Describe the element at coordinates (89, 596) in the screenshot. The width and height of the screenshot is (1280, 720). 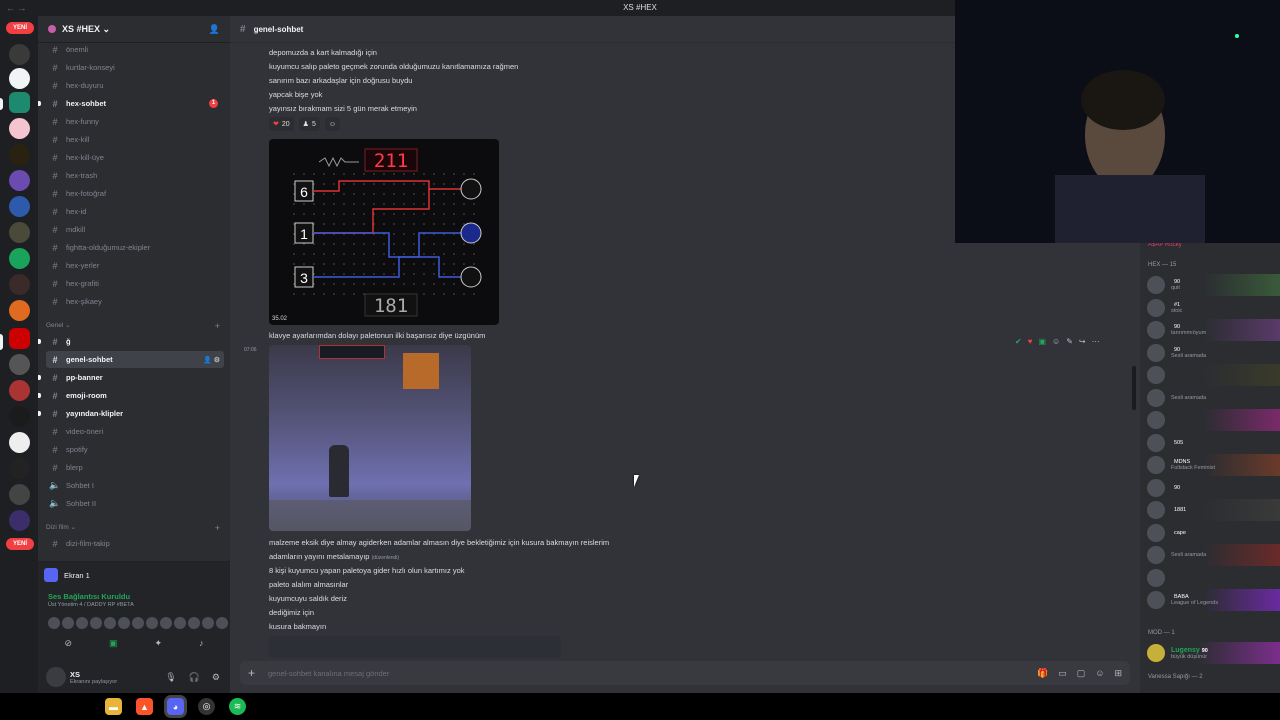
I see `voice-connected-status: Ses Bağlantısı Kuruldu` at that location.